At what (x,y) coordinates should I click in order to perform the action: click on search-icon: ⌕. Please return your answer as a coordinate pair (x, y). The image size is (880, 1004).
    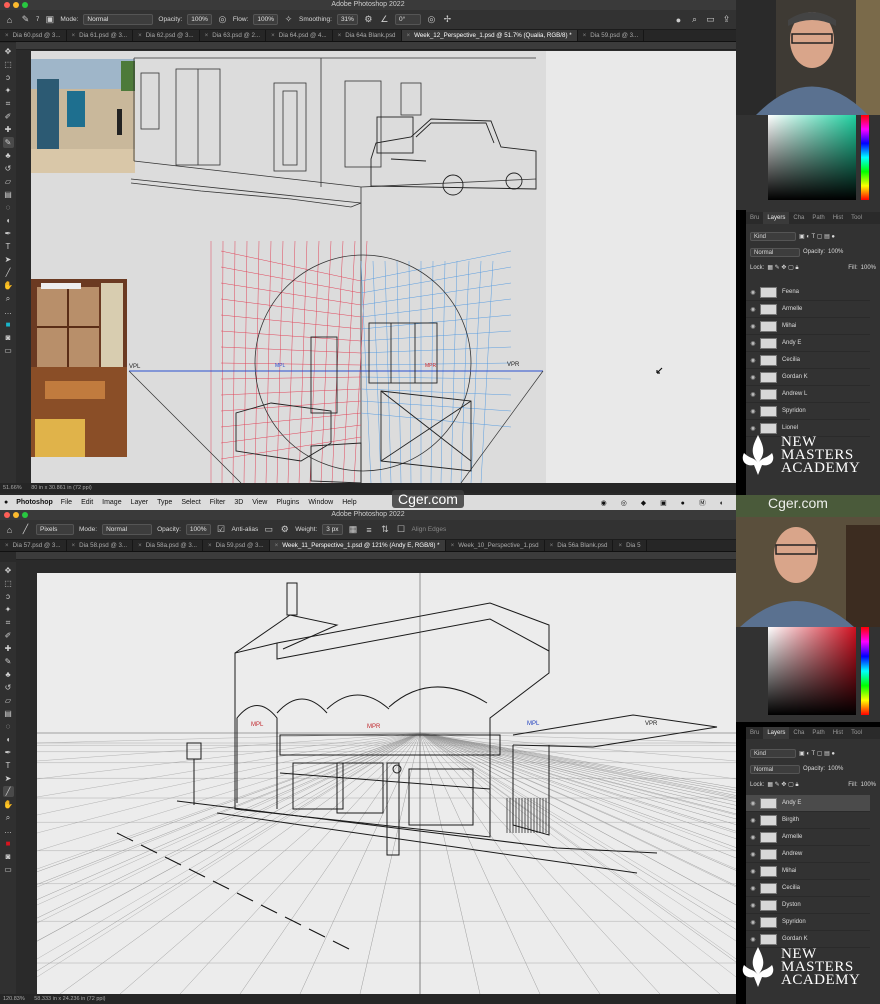
    Looking at the image, I should click on (694, 19).